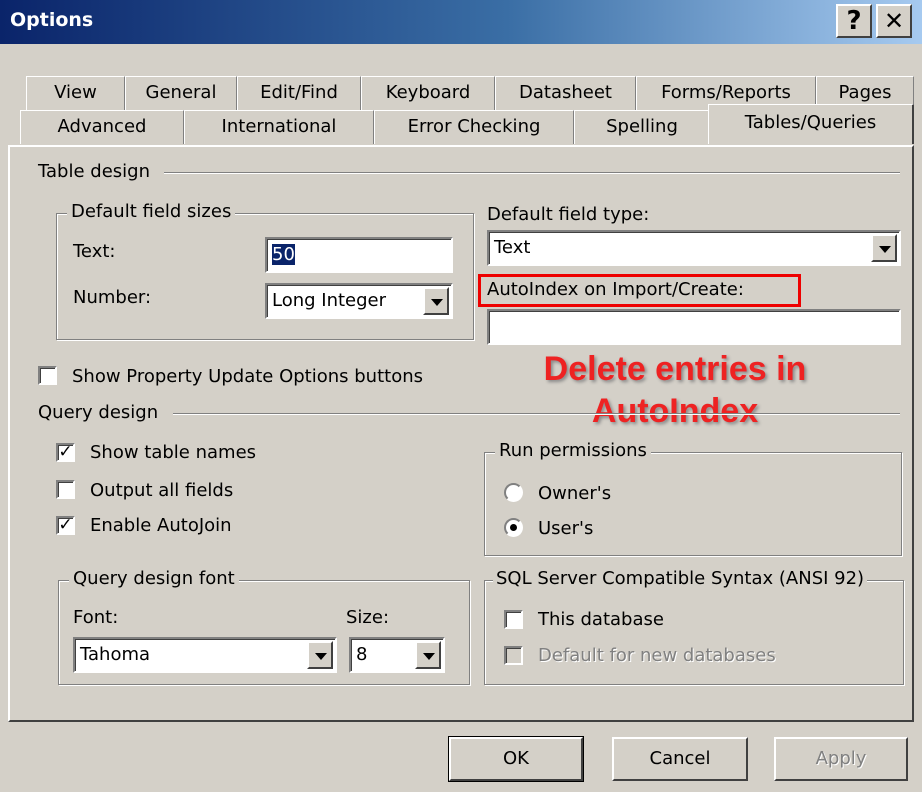 The height and width of the screenshot is (792, 922). Describe the element at coordinates (279, 127) in the screenshot. I see `tab-international: International` at that location.